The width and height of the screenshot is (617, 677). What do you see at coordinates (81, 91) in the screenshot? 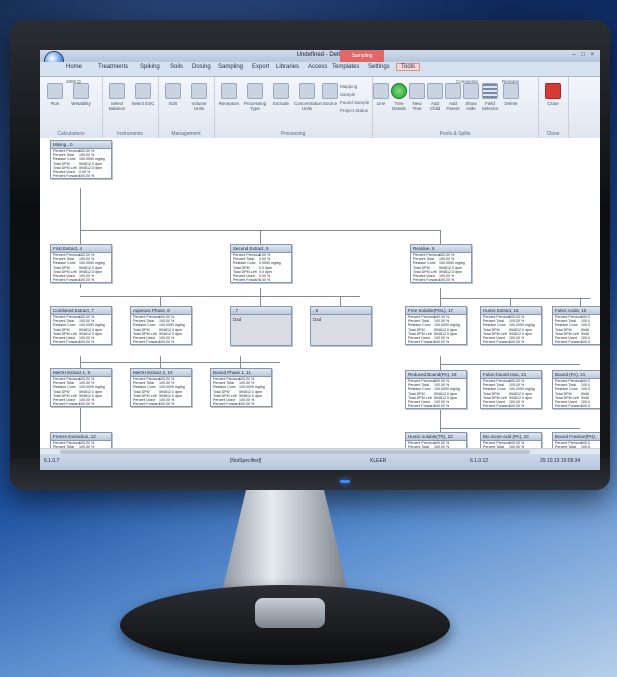
I see `wetability-icon` at bounding box center [81, 91].